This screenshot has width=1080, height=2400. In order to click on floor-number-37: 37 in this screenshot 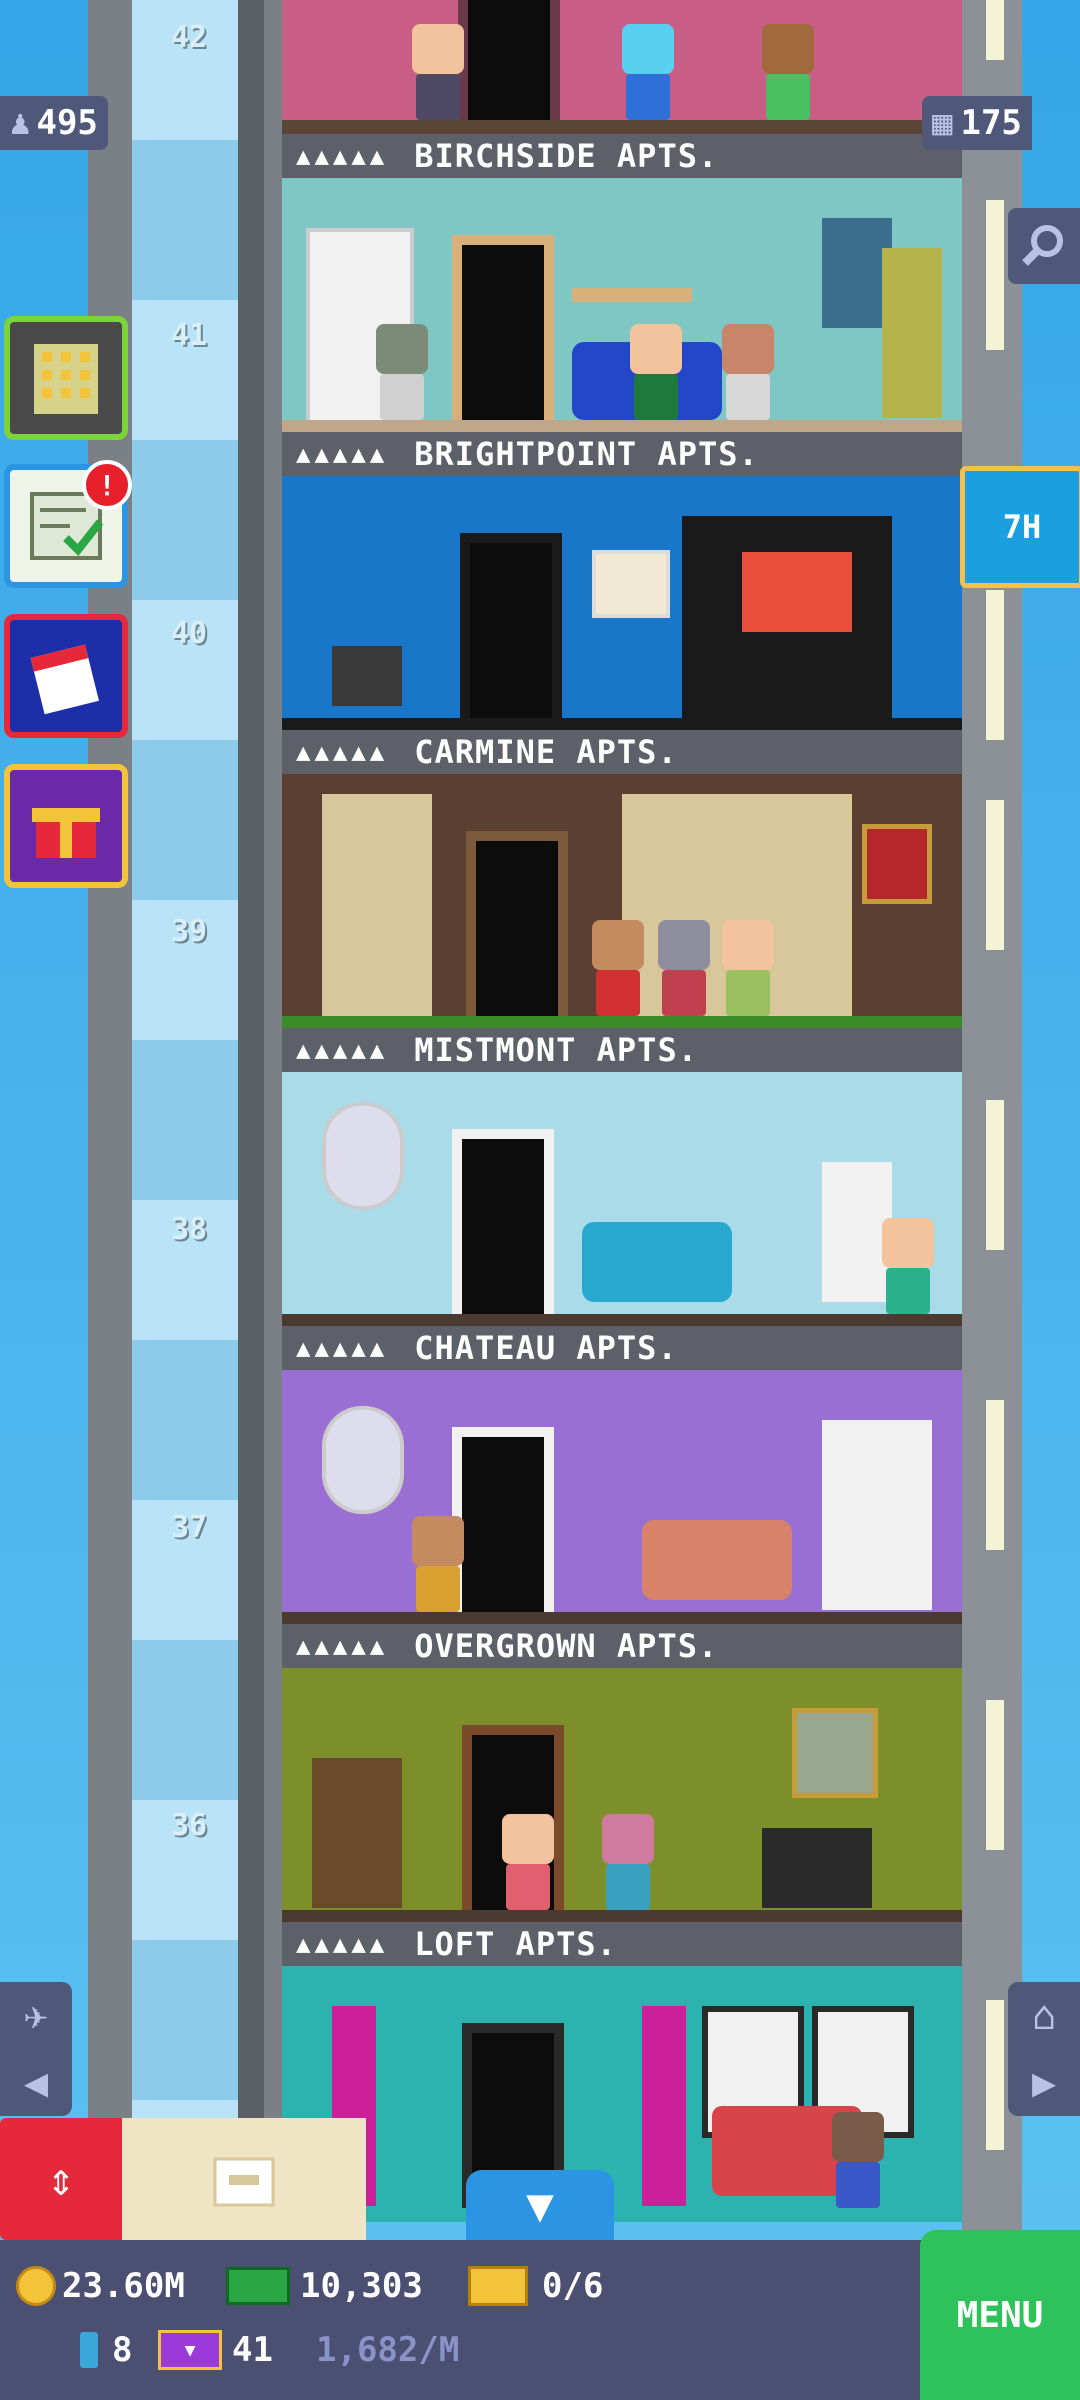, I will do `click(189, 1527)`.